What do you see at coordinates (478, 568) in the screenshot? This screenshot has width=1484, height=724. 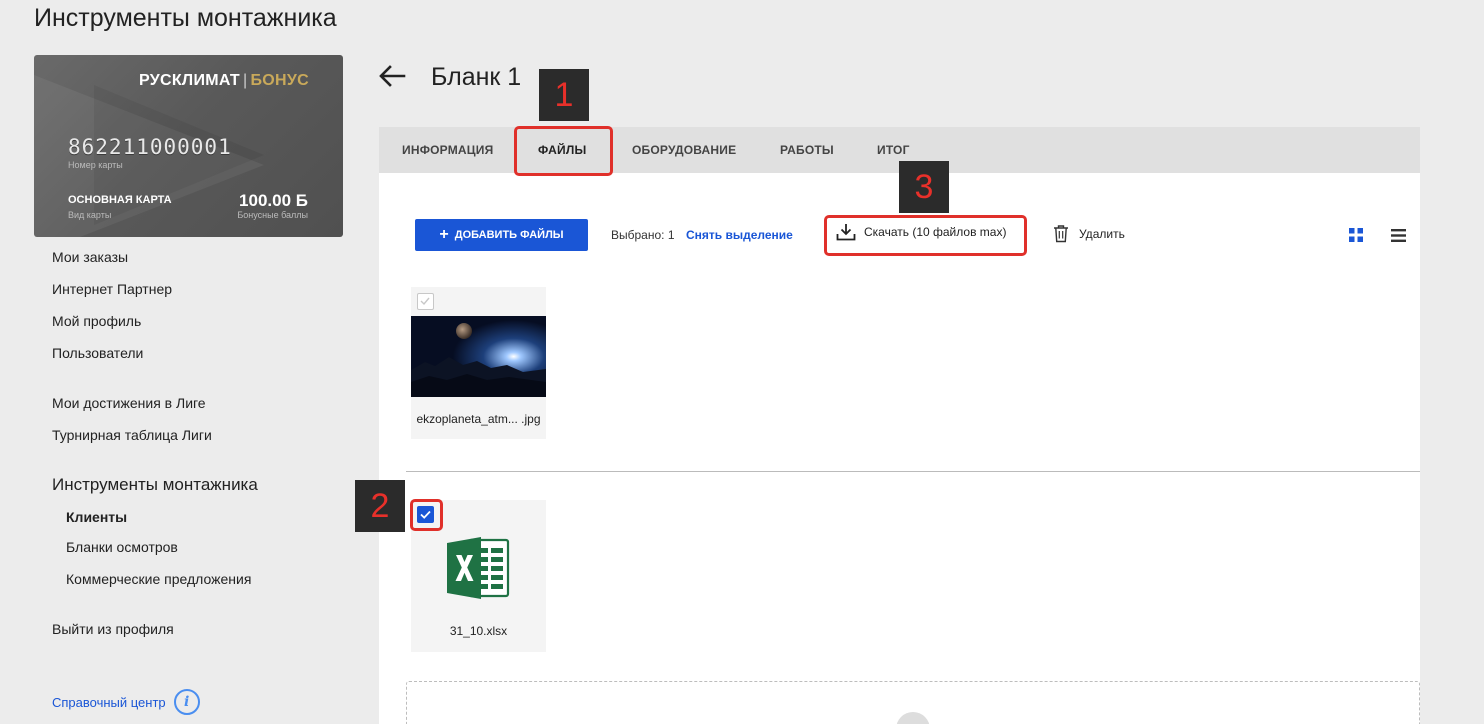 I see `excel-file-icon` at bounding box center [478, 568].